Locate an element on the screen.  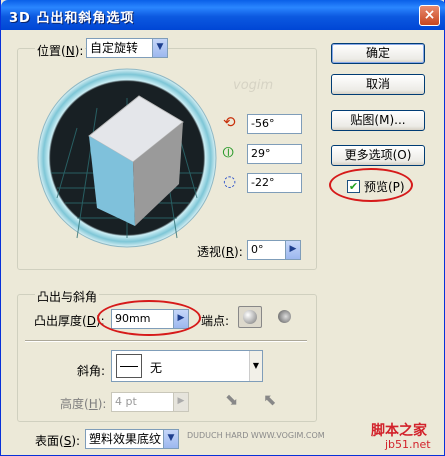
perspective-value: 0° is located at coordinates (257, 249).